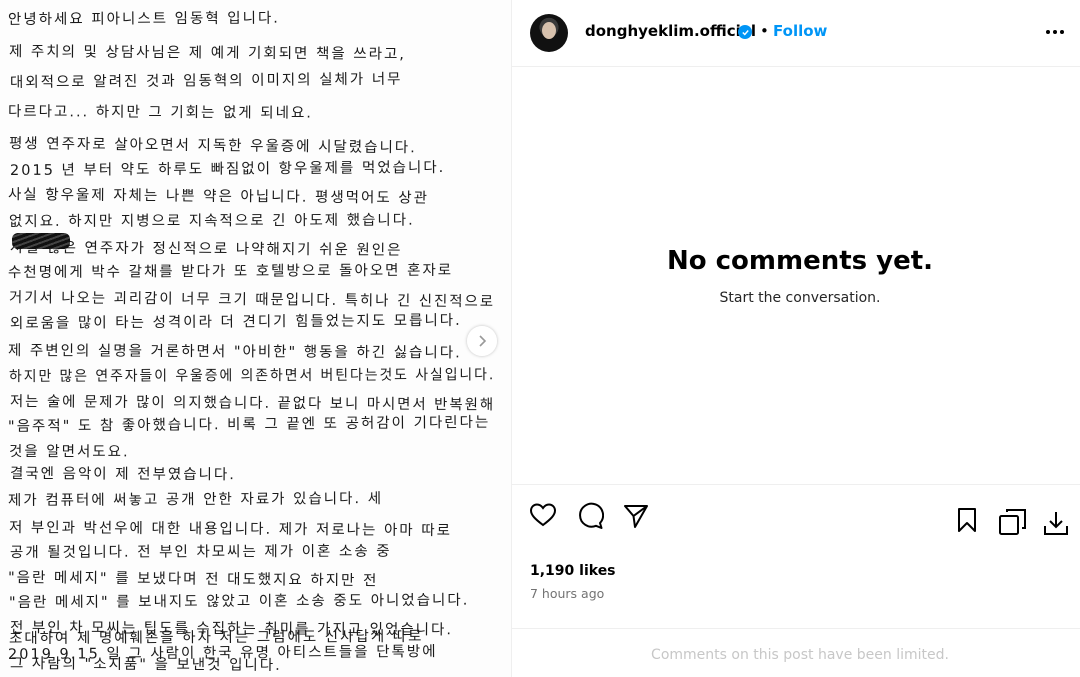 The height and width of the screenshot is (677, 1080). I want to click on handwritten-line: 거기서 나오는 괴리감이 너무 크기 때문입니다. 특히나 긴 신진적으로, so click(252, 300).